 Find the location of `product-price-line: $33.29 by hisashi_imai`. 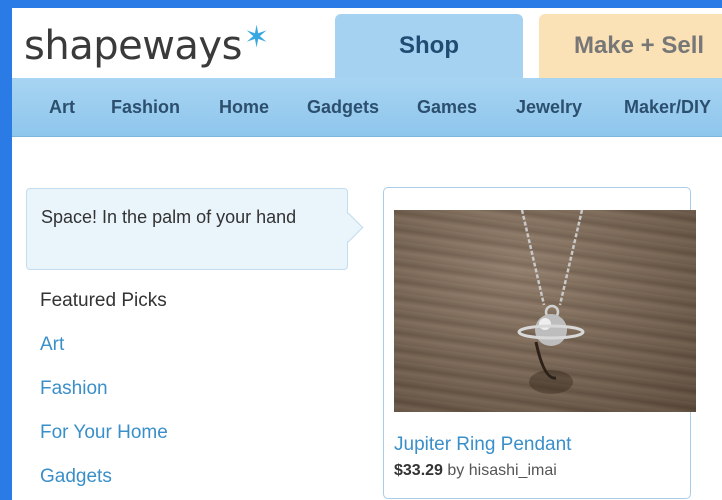

product-price-line: $33.29 by hisashi_imai is located at coordinates (475, 471).